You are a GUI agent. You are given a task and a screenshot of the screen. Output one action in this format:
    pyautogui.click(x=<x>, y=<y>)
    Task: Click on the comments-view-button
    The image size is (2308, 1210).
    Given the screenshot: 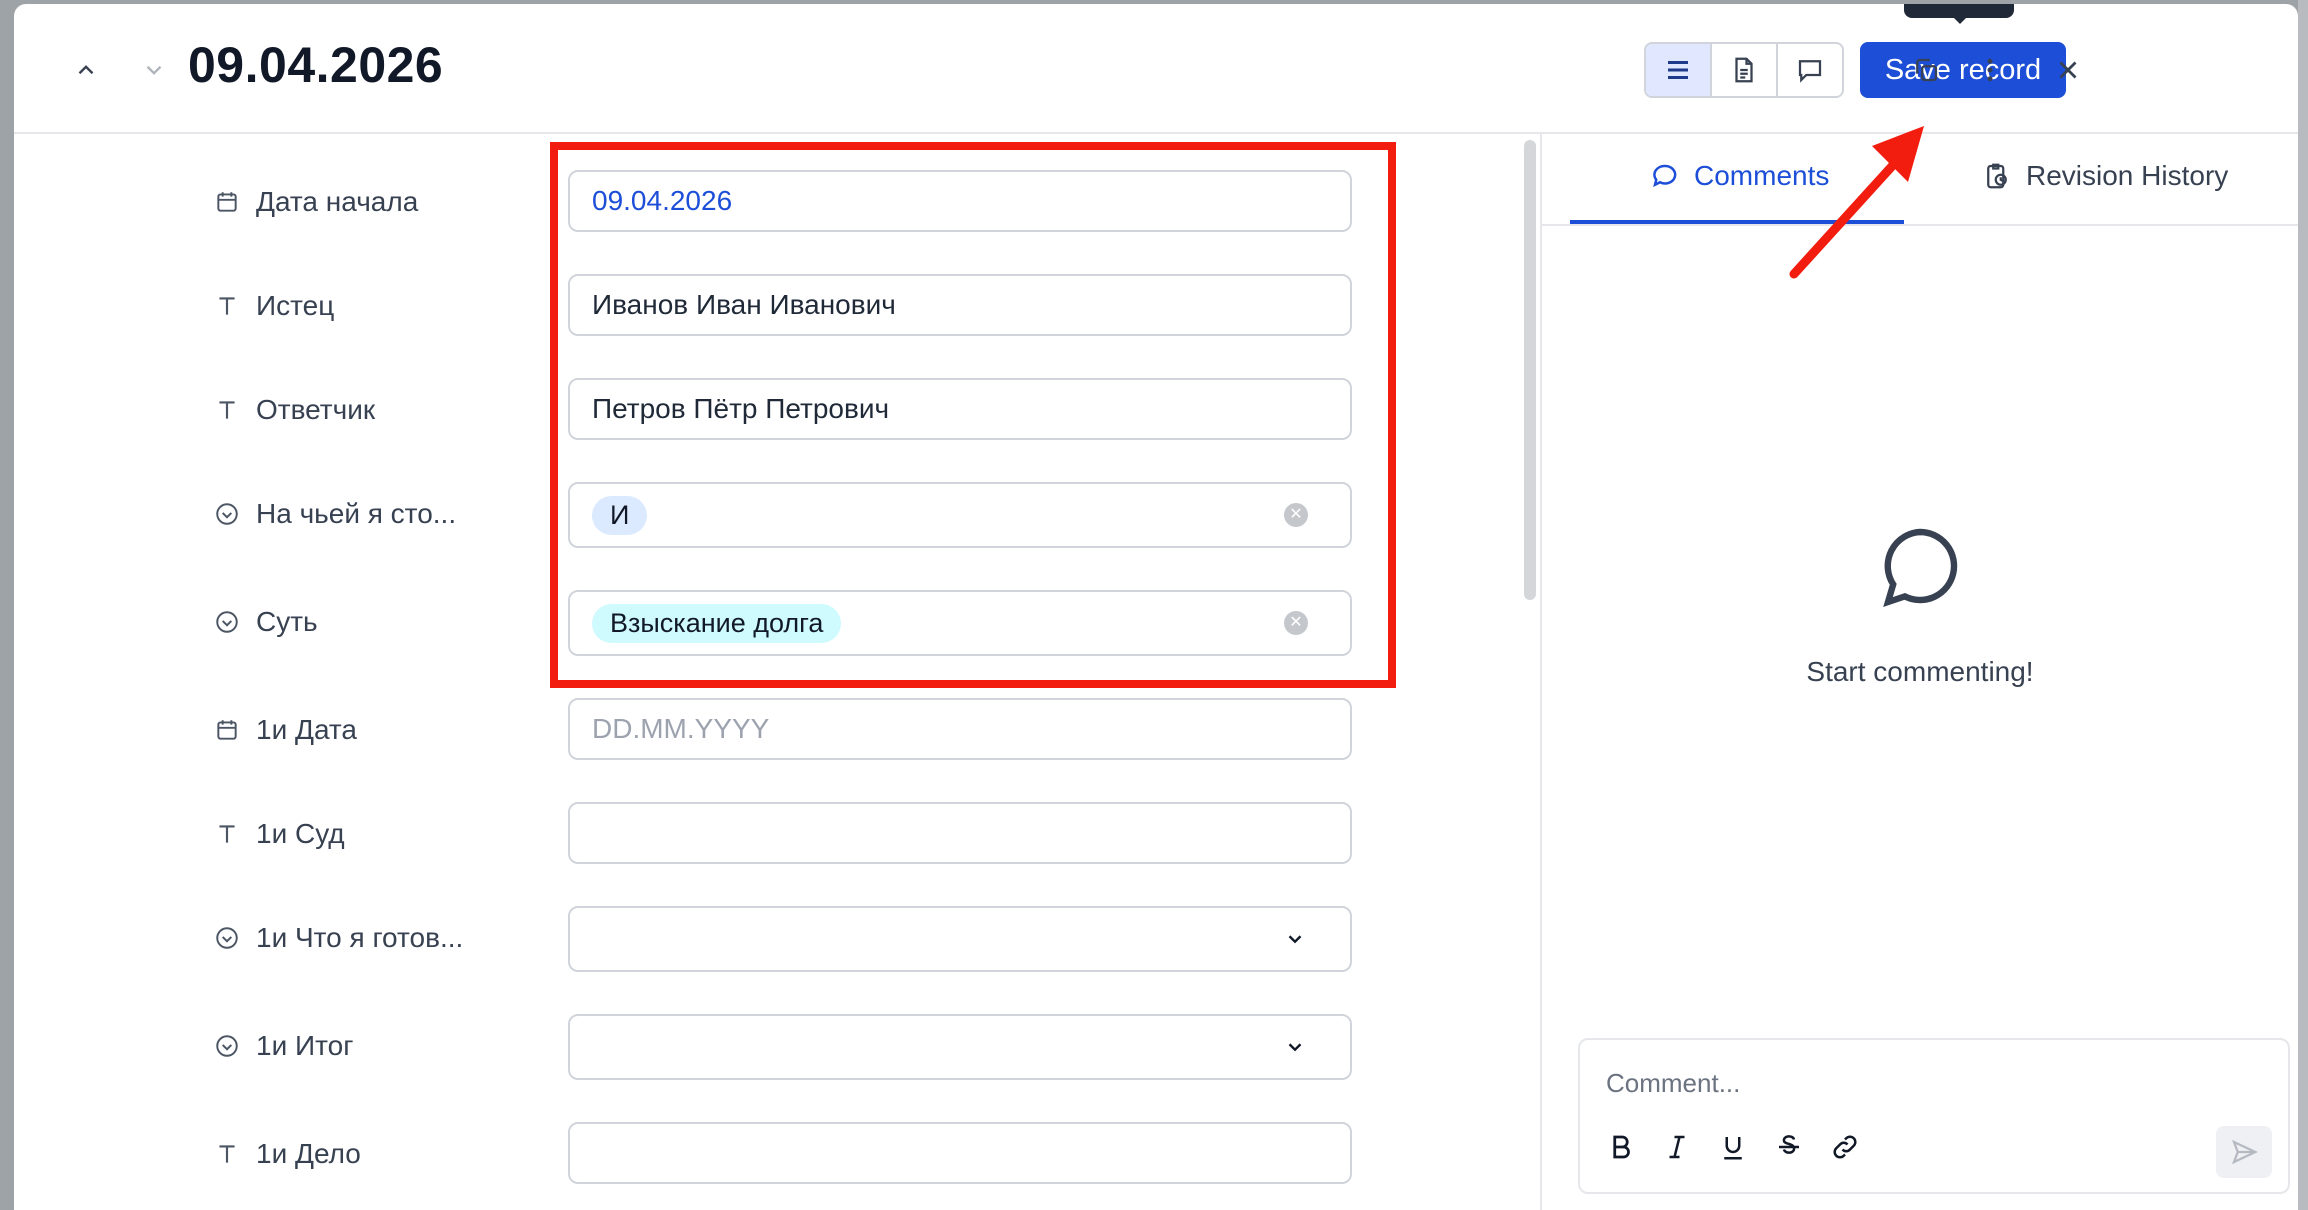 What is the action you would take?
    pyautogui.click(x=1810, y=70)
    